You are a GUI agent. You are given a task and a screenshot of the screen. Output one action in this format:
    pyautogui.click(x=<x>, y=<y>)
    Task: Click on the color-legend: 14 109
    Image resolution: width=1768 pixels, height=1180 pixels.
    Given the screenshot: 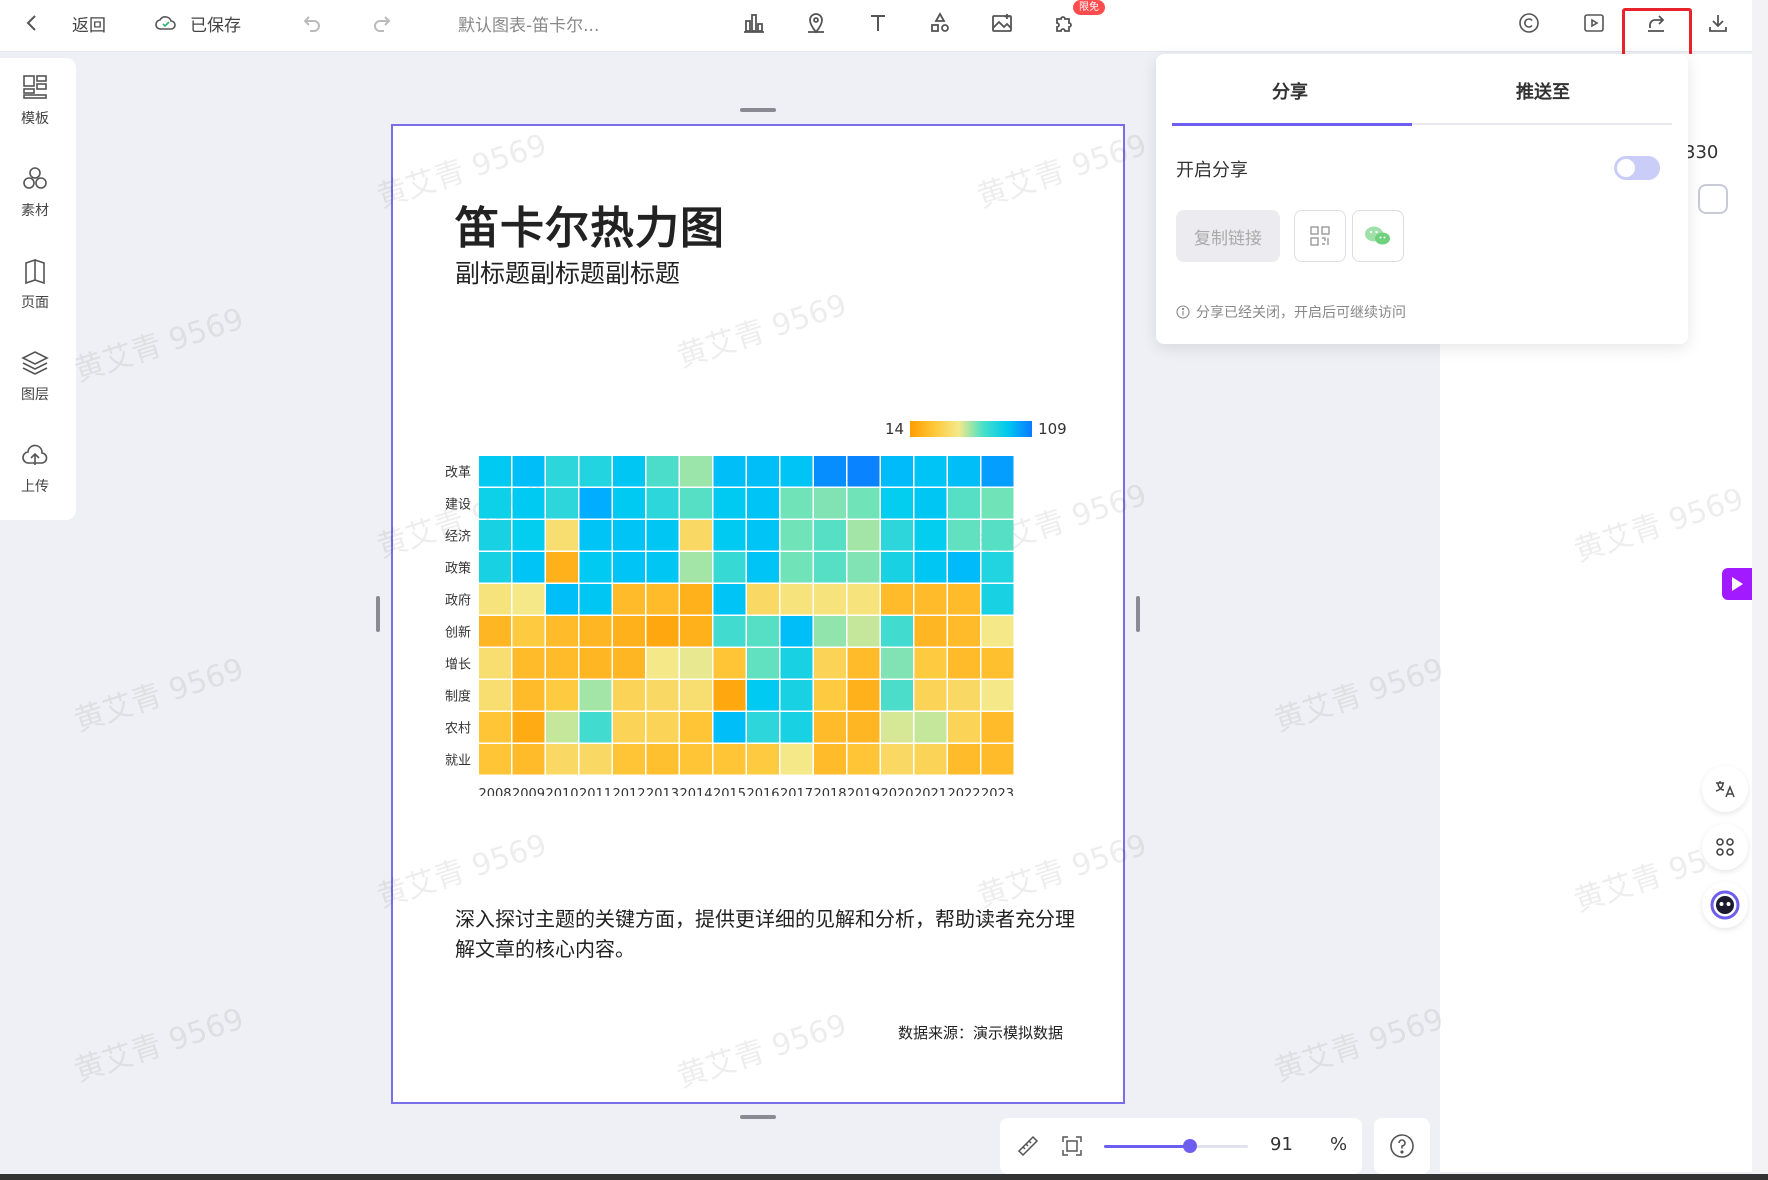 What is the action you would take?
    pyautogui.click(x=976, y=429)
    